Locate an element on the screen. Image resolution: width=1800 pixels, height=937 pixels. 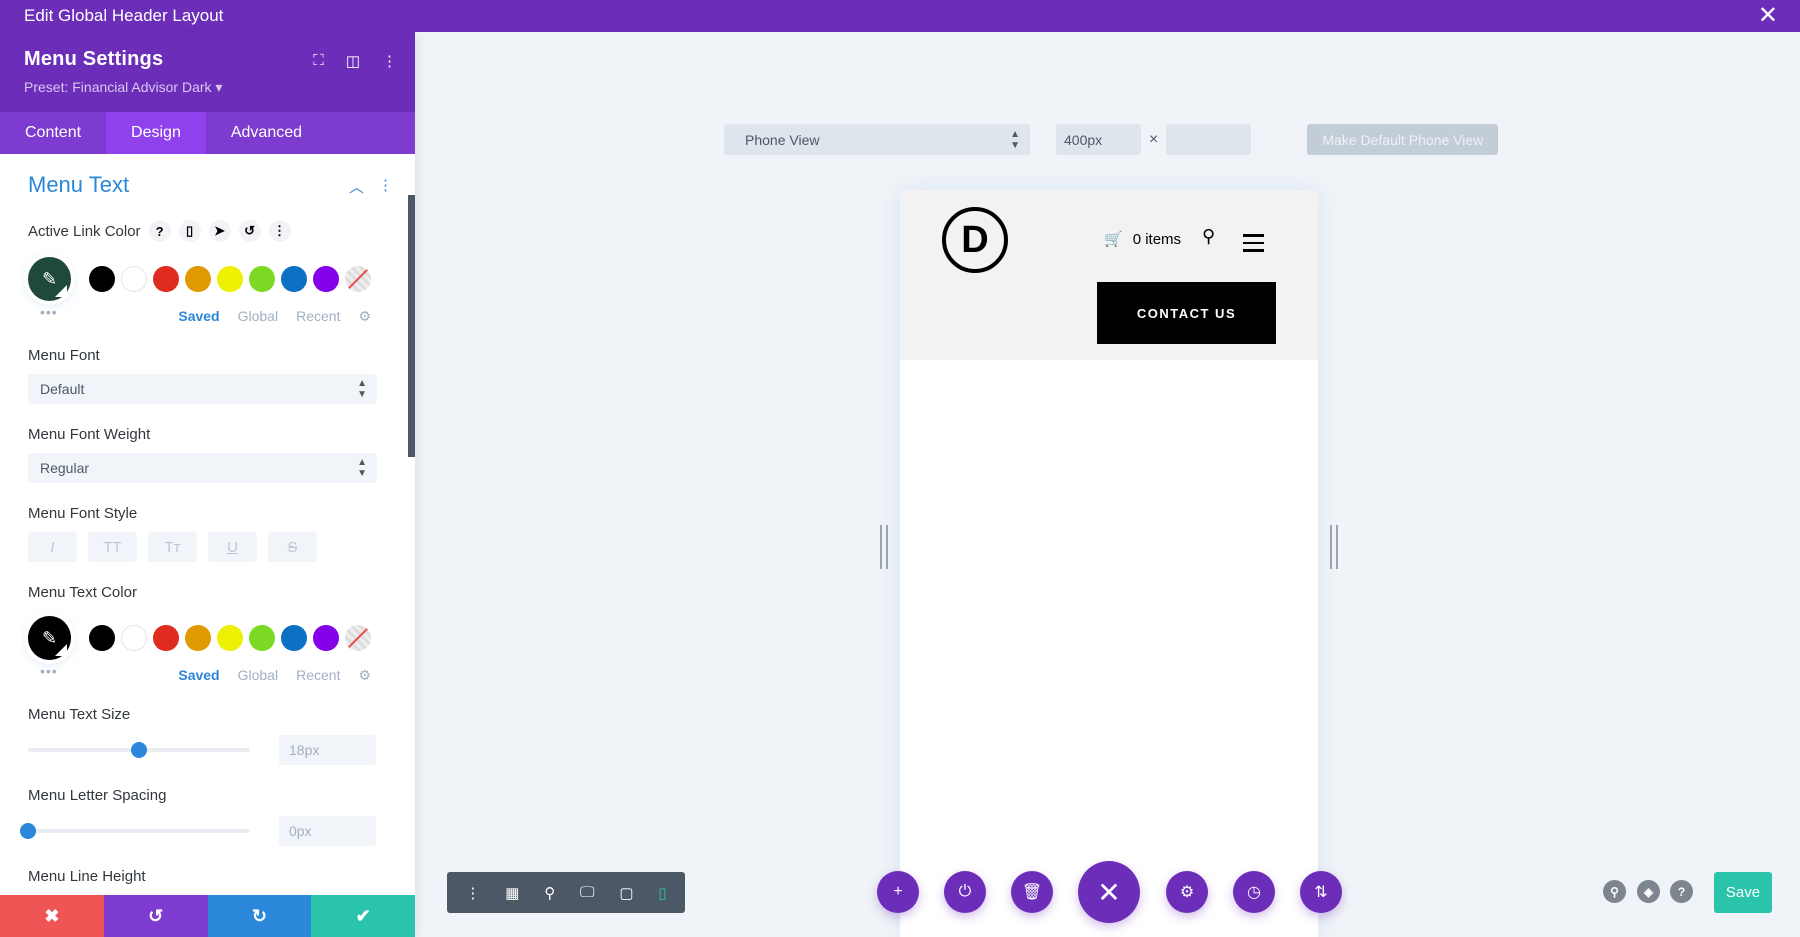
menu-text-size-slider is located at coordinates (139, 750).